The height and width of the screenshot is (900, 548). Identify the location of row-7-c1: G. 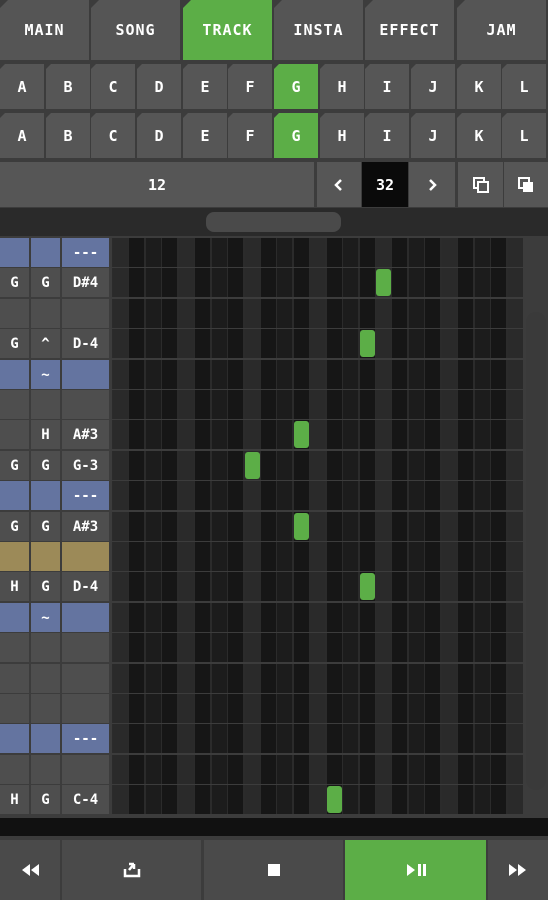
(14, 465).